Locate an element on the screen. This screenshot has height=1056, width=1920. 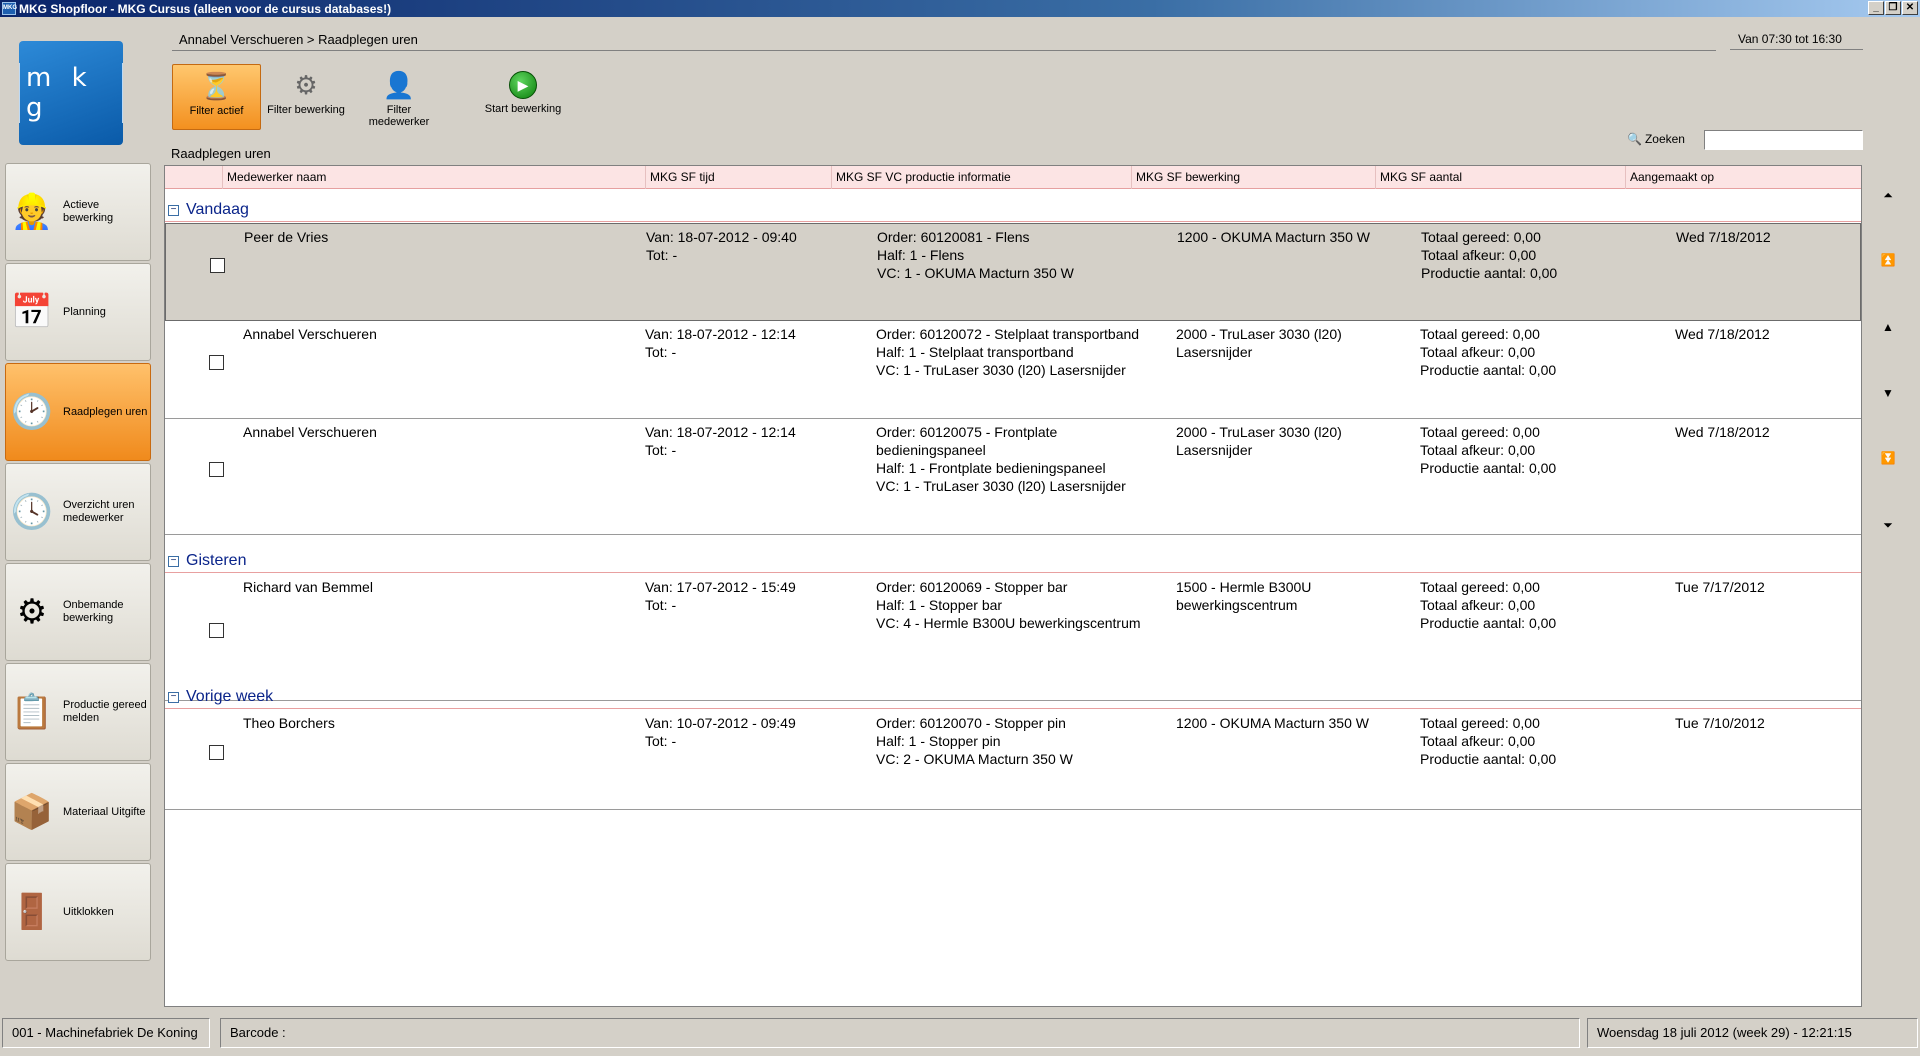
breadcrumb-divider is located at coordinates (944, 50).